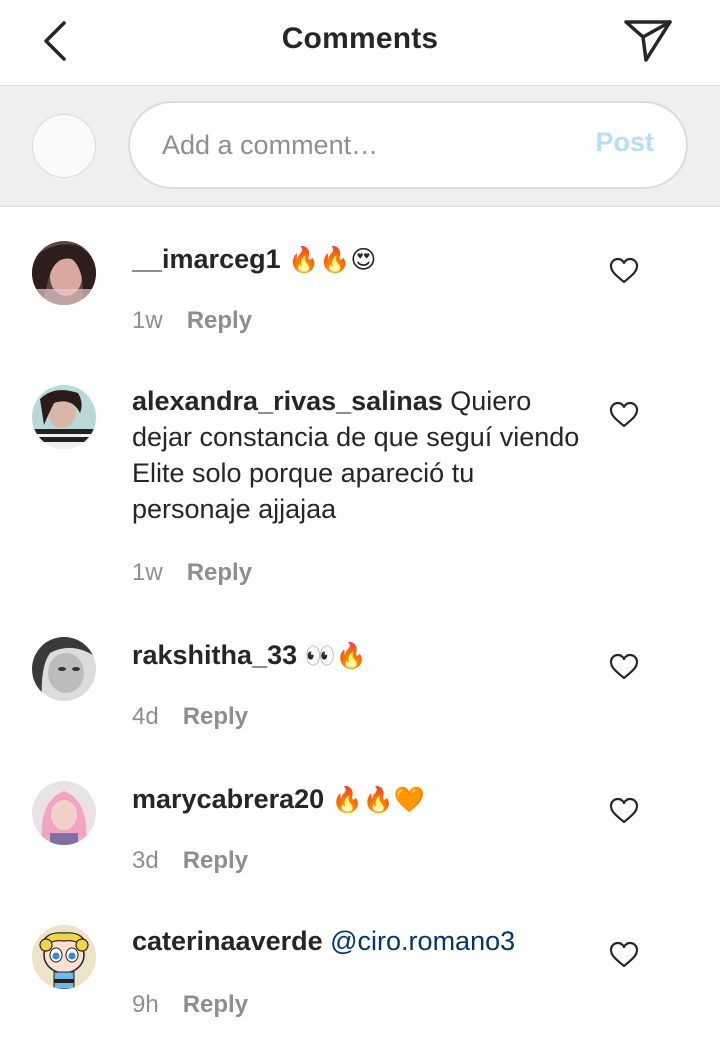  I want to click on comment-text: caterinaaverde @ciro.romano3, so click(362, 941).